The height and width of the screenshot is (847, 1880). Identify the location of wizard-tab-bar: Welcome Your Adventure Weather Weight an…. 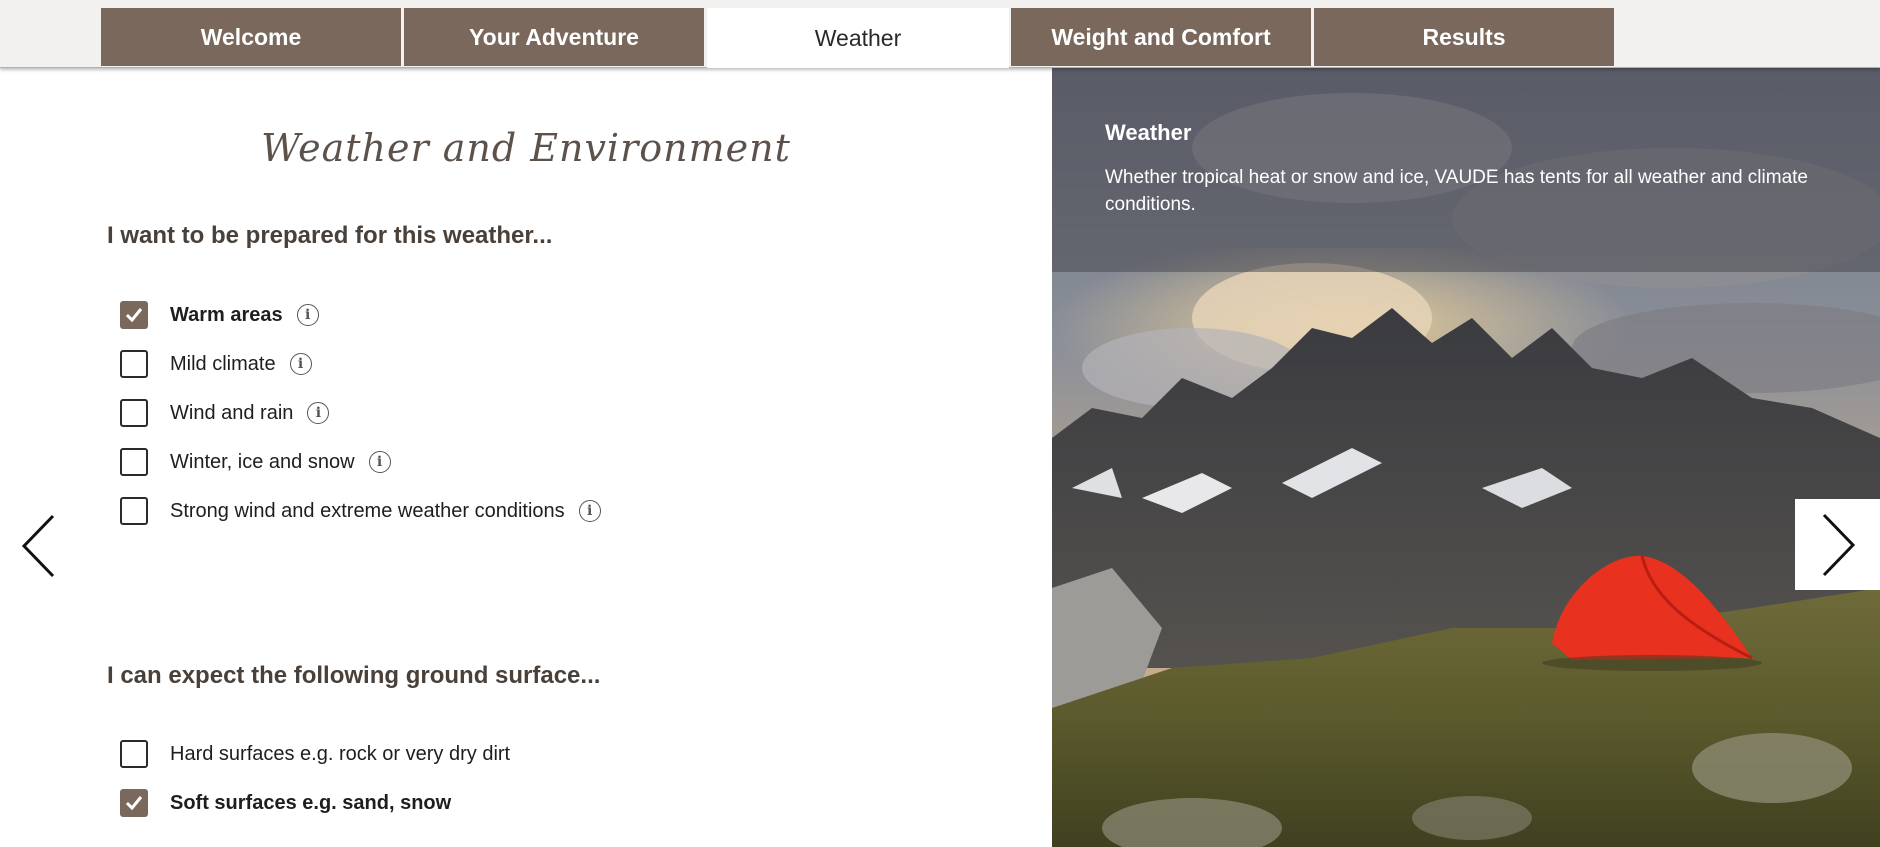
(940, 34).